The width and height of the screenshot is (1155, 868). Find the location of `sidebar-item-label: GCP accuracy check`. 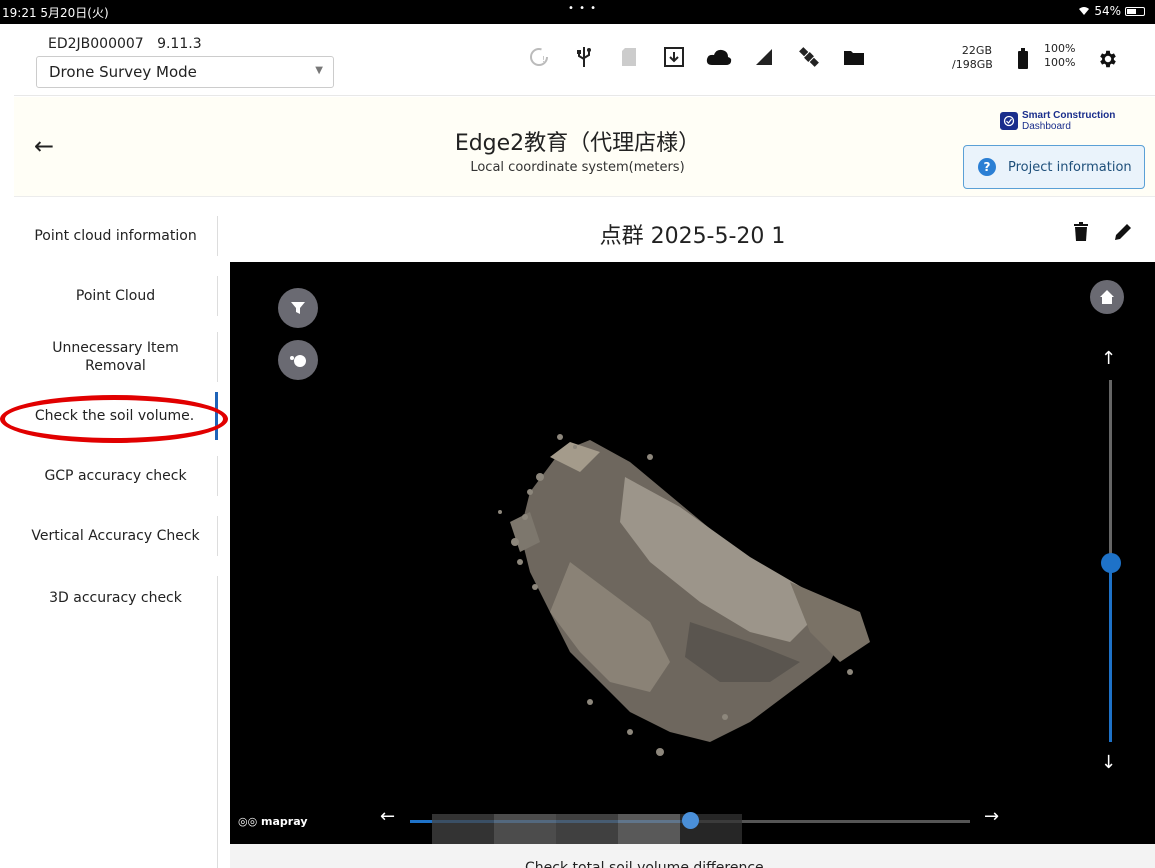

sidebar-item-label: GCP accuracy check is located at coordinates (115, 476).